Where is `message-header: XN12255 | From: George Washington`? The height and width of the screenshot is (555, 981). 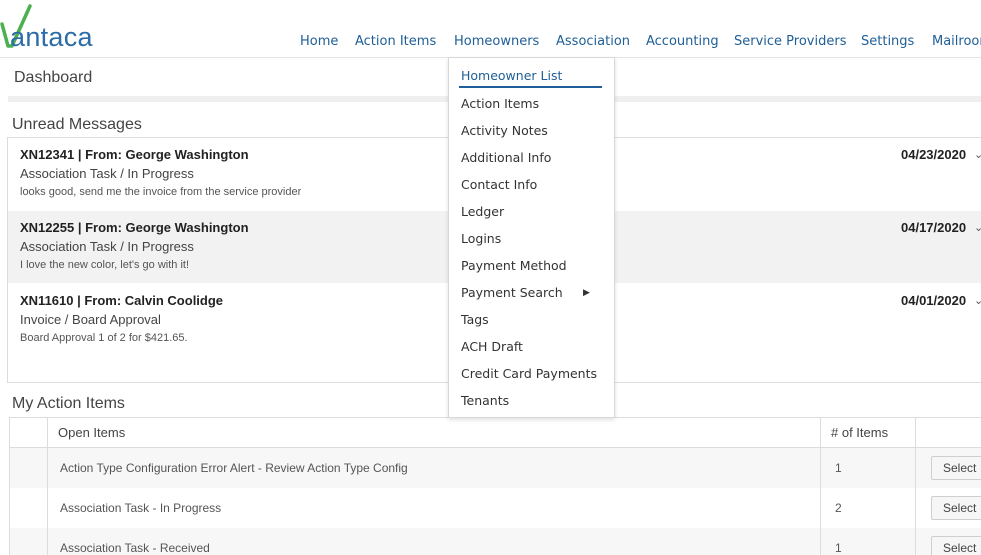 message-header: XN12255 | From: George Washington is located at coordinates (134, 227).